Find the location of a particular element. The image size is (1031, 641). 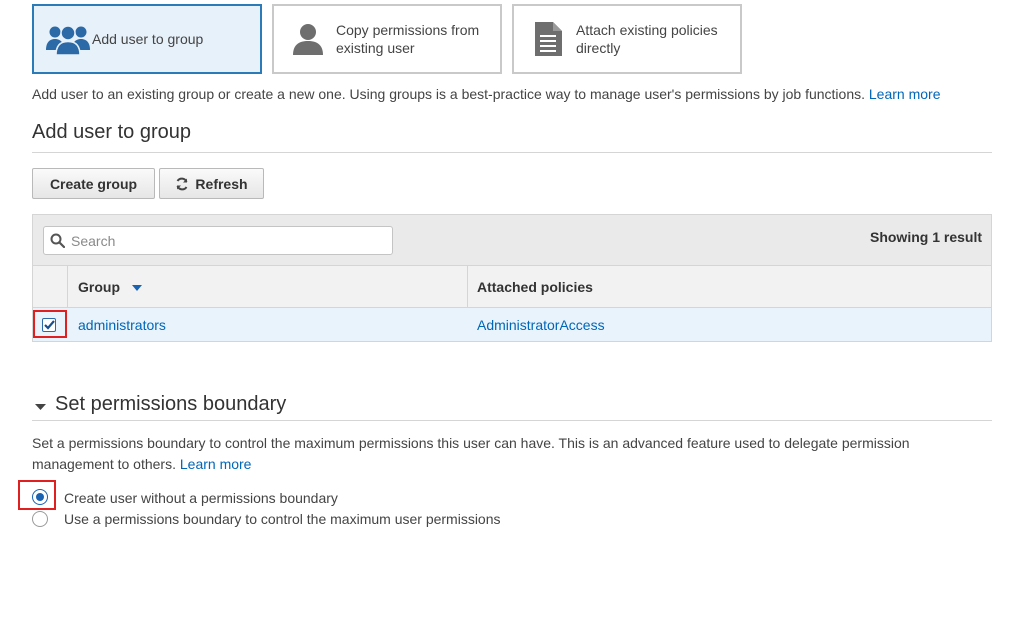

option-label-line2: existing user is located at coordinates (375, 48).